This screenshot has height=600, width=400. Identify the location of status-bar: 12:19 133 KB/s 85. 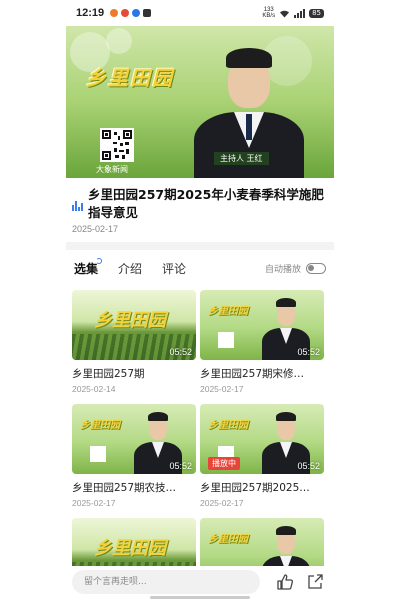
(200, 13).